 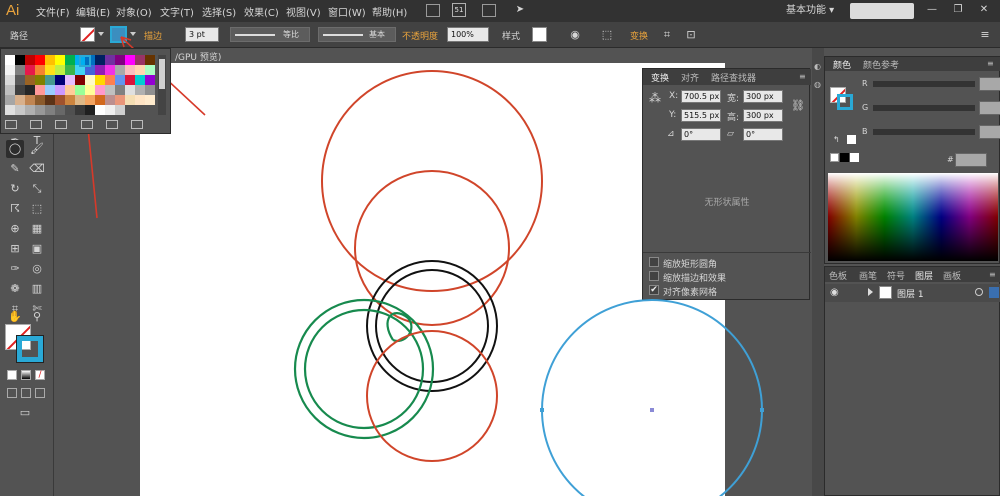 What do you see at coordinates (810, 11) in the screenshot?
I see `workspace-switcher: 基本功能 ▾` at bounding box center [810, 11].